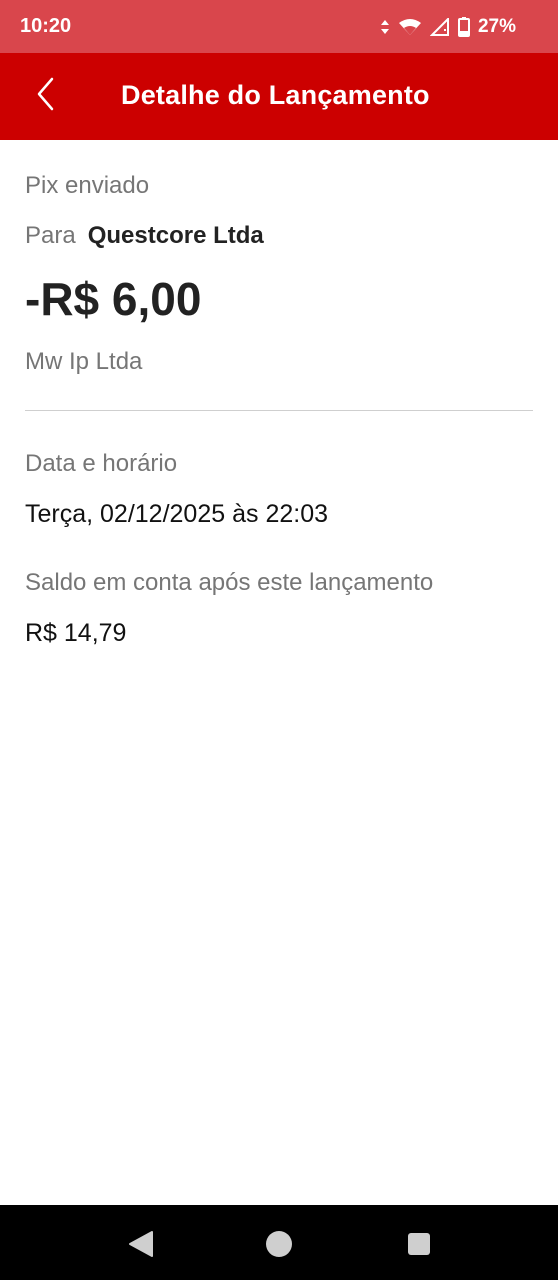 The image size is (558, 1280). I want to click on transaction-type: Pix enviado, so click(87, 185).